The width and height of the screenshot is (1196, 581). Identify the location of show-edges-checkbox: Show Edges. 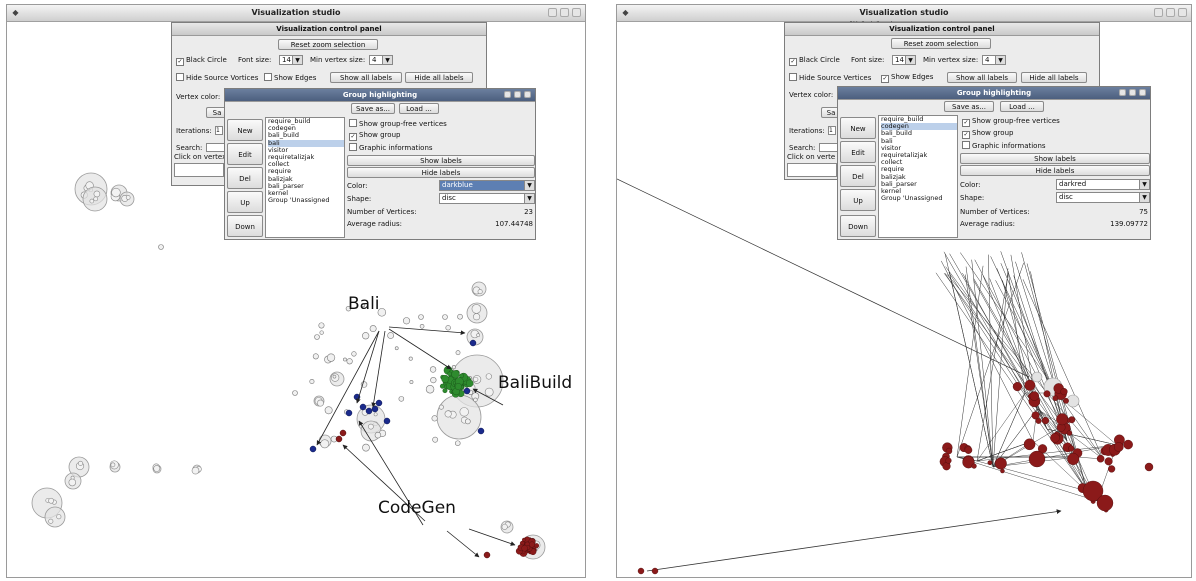
(290, 78).